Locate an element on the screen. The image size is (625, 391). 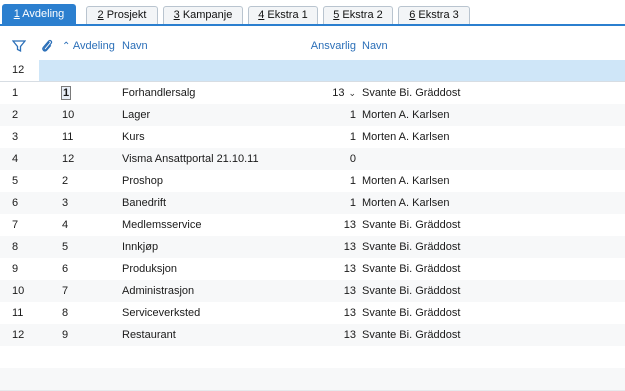
cell-navn: Innkjøp is located at coordinates (140, 247).